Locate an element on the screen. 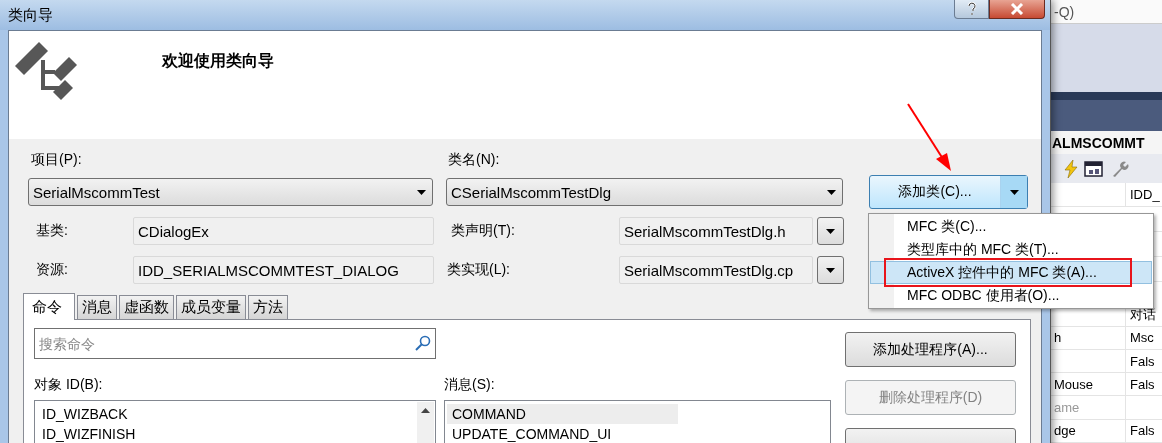  property-name: Mouse is located at coordinates (1073, 384).